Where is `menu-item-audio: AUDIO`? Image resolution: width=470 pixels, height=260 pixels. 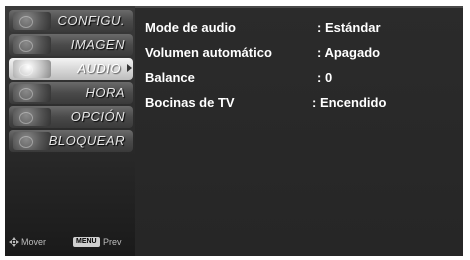
menu-item-audio: AUDIO is located at coordinates (71, 69).